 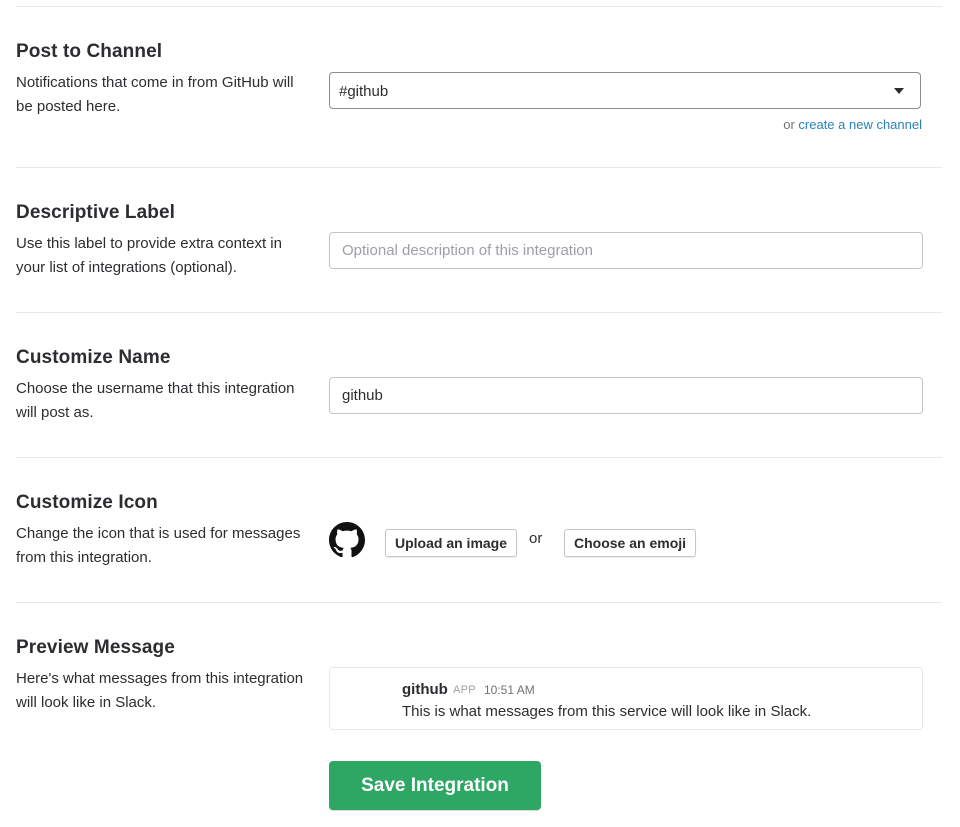 I want to click on section-title: Descriptive Label, so click(x=96, y=212).